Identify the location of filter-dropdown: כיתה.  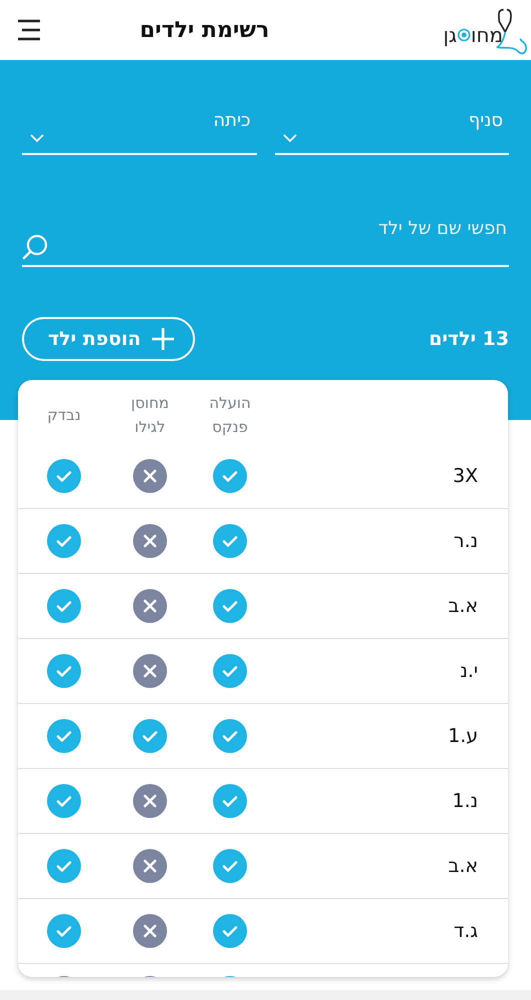
(139, 132).